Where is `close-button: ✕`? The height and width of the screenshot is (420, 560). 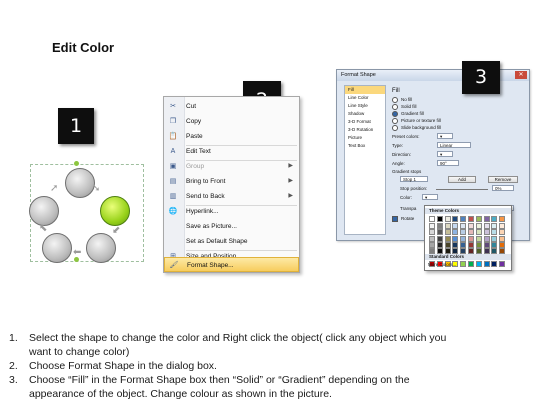 close-button: ✕ is located at coordinates (521, 75).